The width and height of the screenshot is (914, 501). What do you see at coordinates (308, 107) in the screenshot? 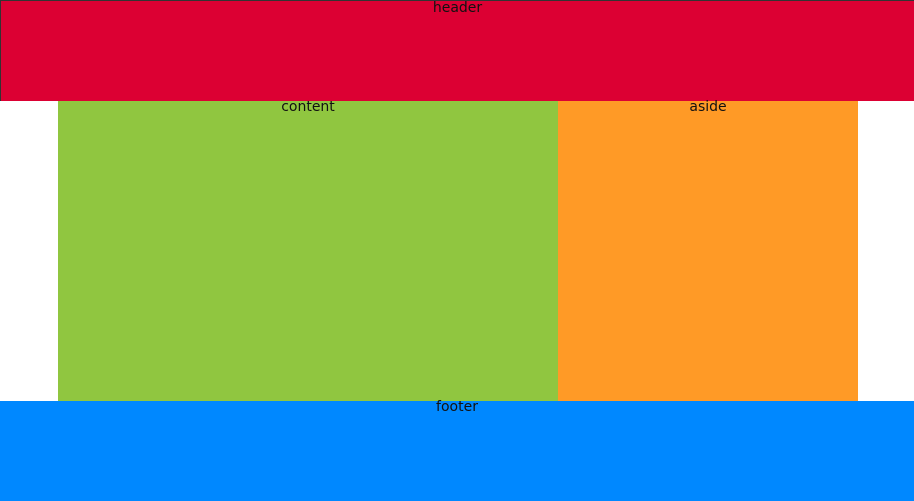
I see `content-label: content` at bounding box center [308, 107].